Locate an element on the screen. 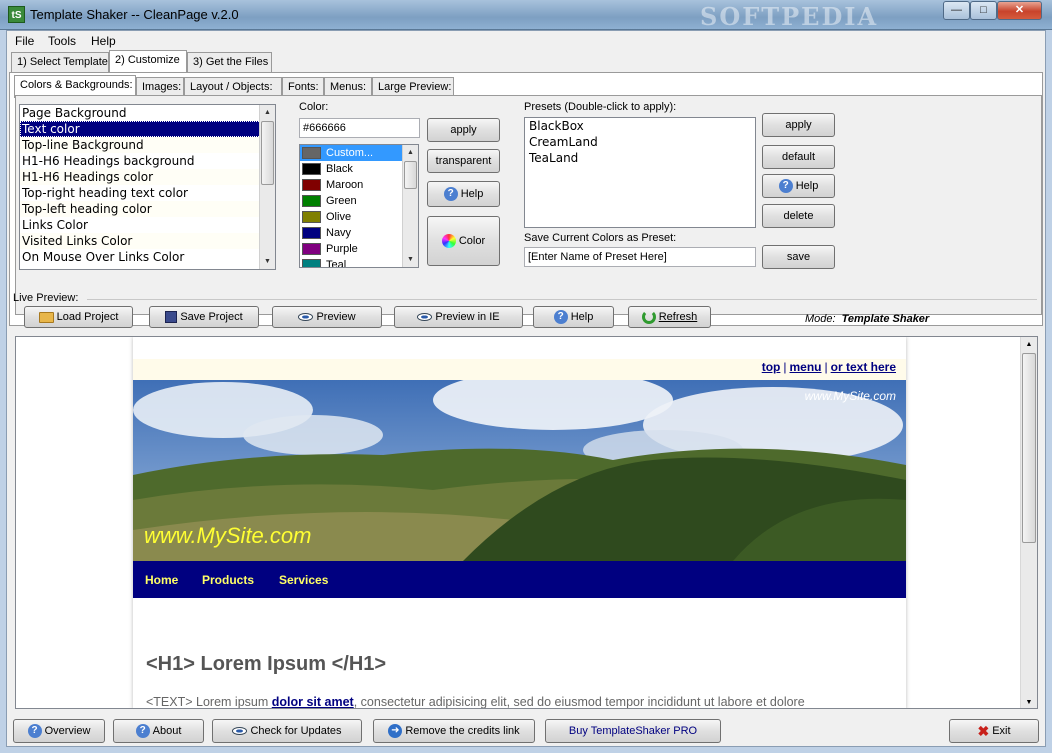 This screenshot has width=1052, height=753. refresh-button: Refresh is located at coordinates (669, 317).